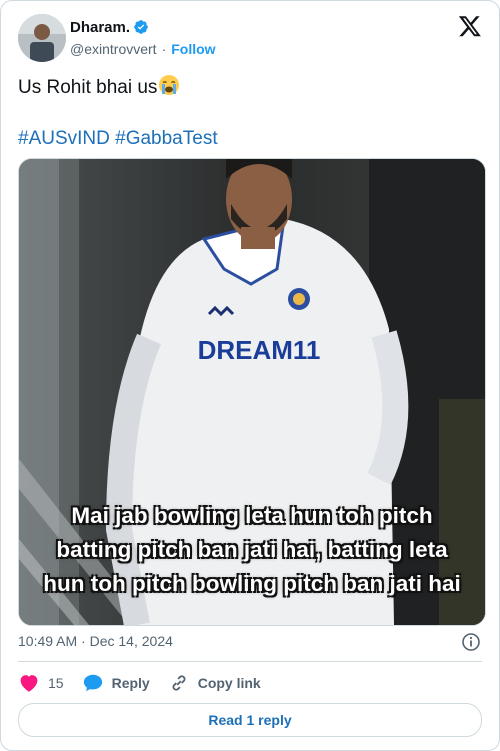  Describe the element at coordinates (41, 683) in the screenshot. I see `like-button: 15` at that location.